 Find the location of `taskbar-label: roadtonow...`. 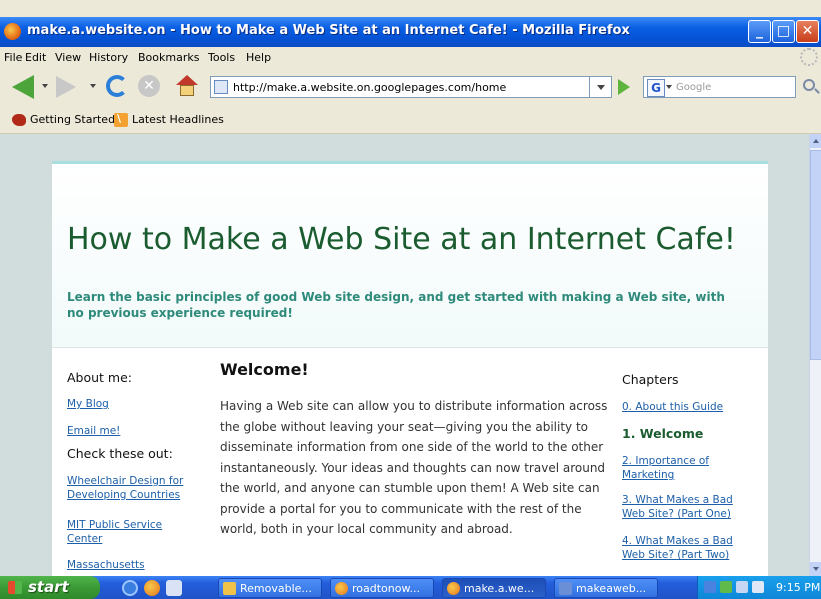

taskbar-label: roadtonow... is located at coordinates (386, 588).